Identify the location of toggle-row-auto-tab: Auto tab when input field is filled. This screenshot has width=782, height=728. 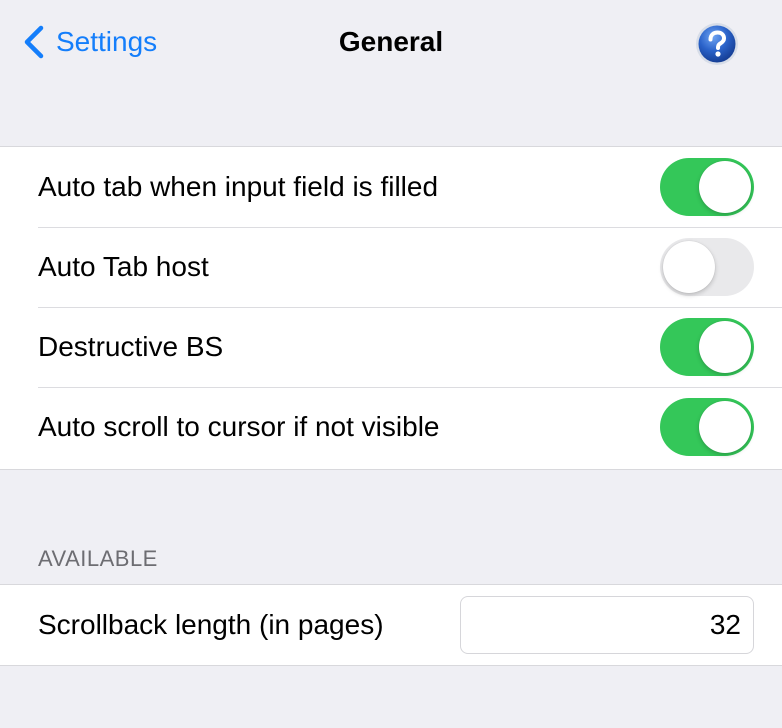
(391, 187).